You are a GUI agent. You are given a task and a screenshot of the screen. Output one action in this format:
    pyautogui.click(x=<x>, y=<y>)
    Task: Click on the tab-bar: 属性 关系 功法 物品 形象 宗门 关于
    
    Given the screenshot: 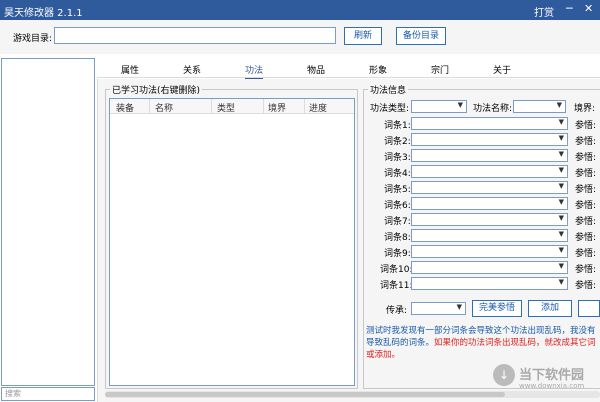 What is the action you would take?
    pyautogui.click(x=348, y=70)
    